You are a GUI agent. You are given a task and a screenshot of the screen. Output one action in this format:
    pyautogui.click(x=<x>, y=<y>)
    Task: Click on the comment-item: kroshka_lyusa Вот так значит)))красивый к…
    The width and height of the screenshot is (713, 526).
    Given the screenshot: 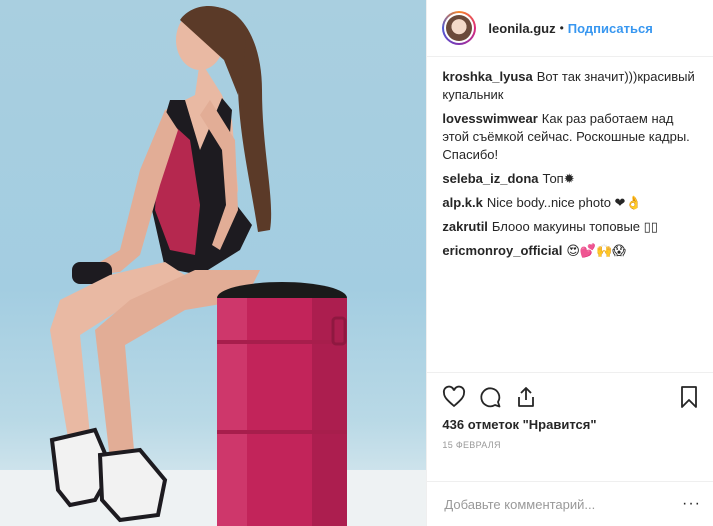 What is the action you would take?
    pyautogui.click(x=571, y=86)
    